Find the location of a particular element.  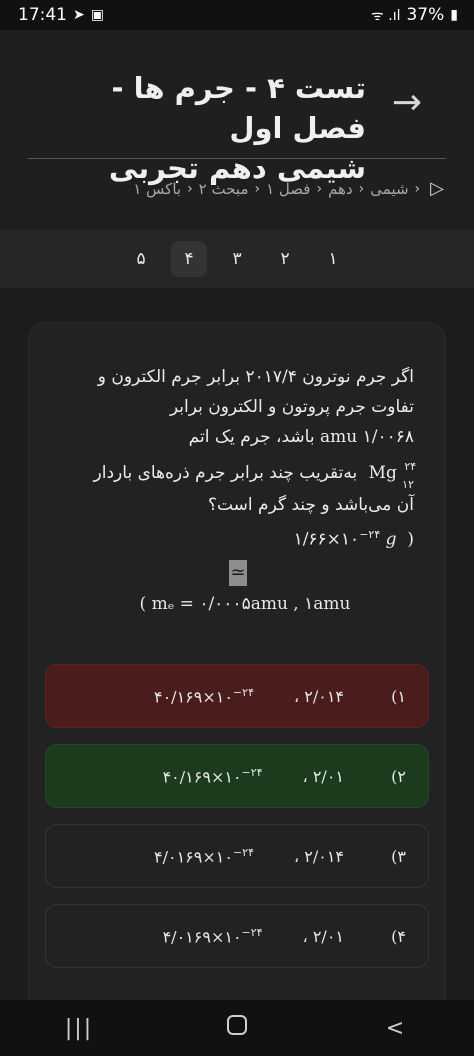

question-tab-3: ۳ is located at coordinates (237, 259).